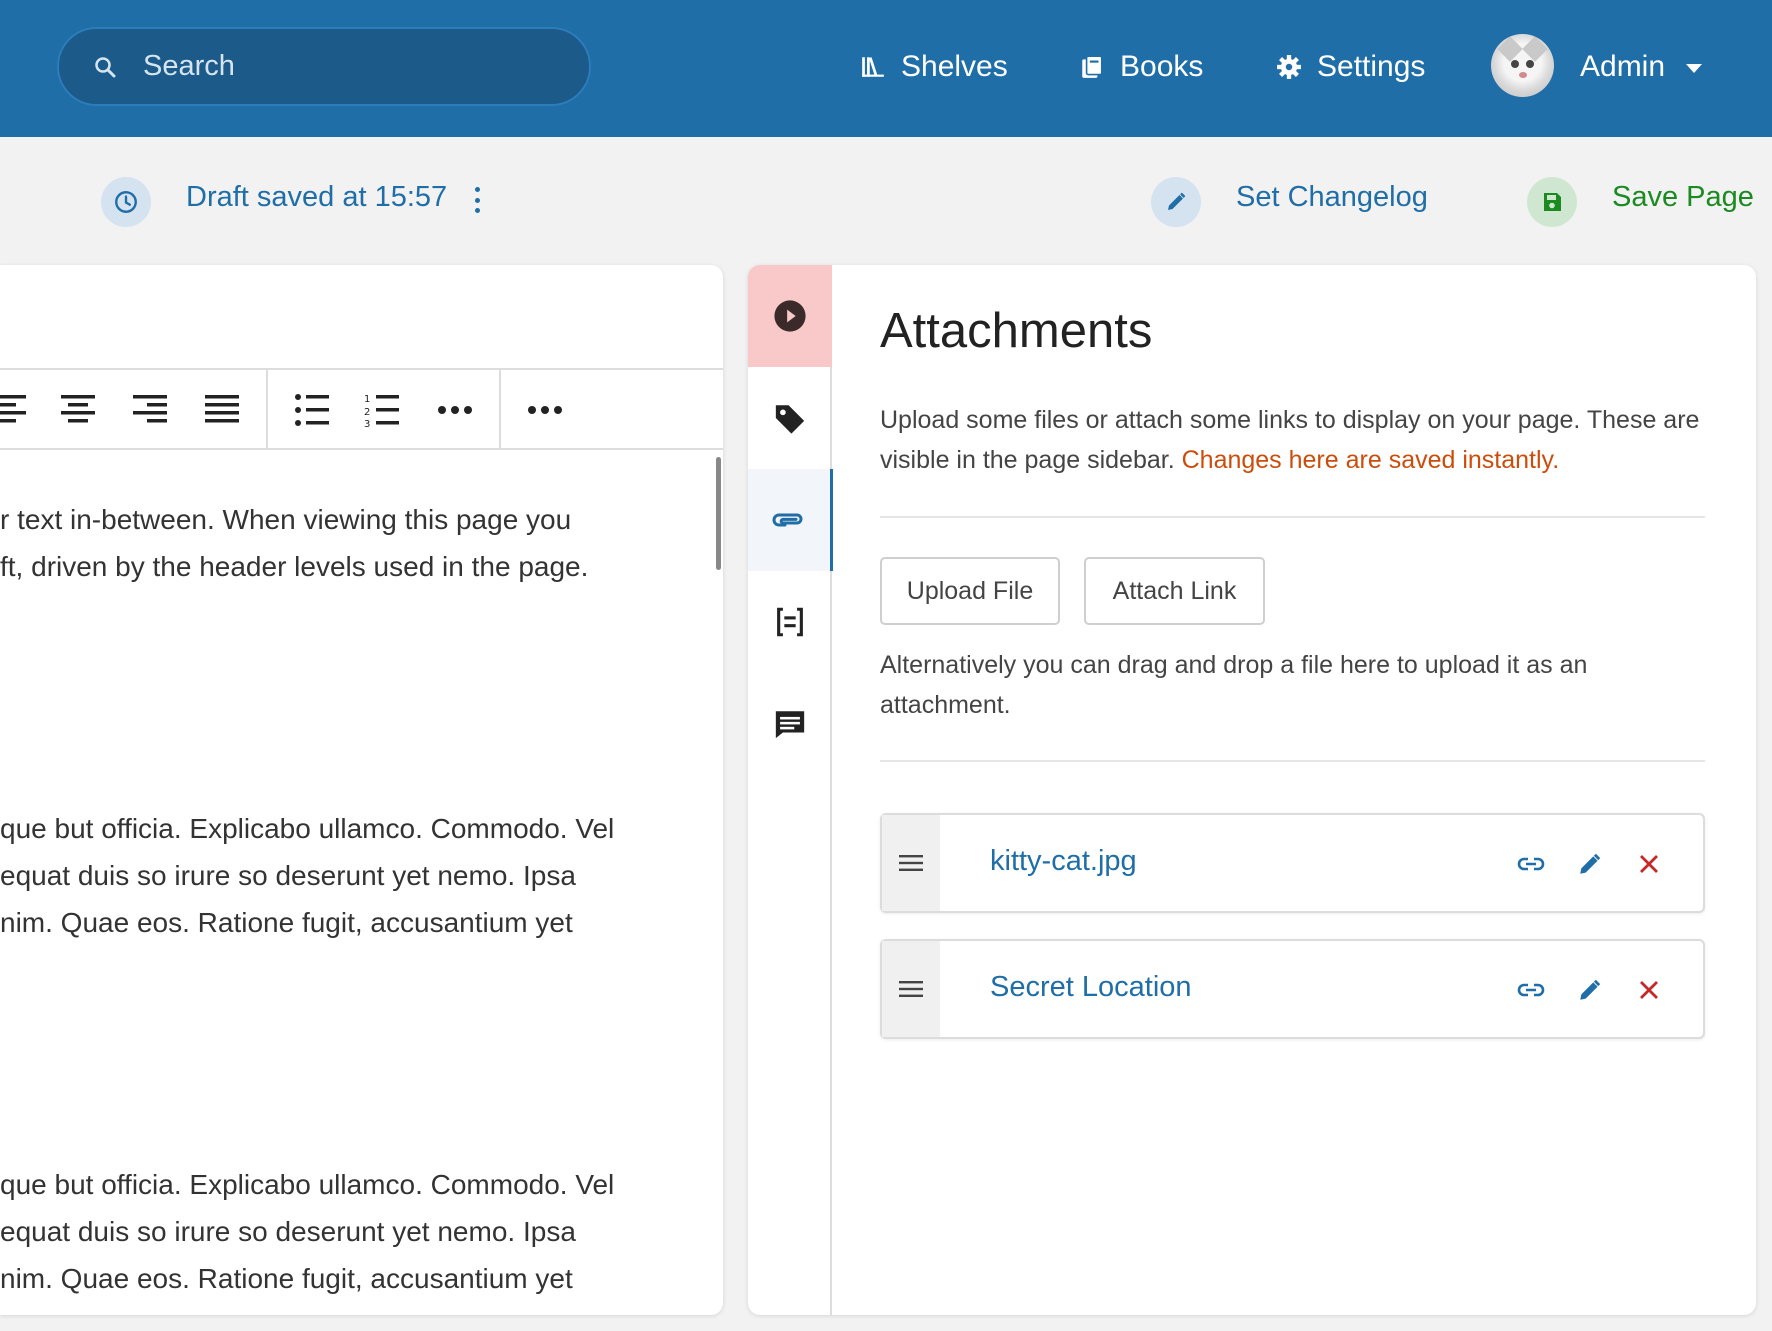 Image resolution: width=1772 pixels, height=1331 pixels. Describe the element at coordinates (382, 410) in the screenshot. I see `numbered-list-icon: 1 23` at that location.